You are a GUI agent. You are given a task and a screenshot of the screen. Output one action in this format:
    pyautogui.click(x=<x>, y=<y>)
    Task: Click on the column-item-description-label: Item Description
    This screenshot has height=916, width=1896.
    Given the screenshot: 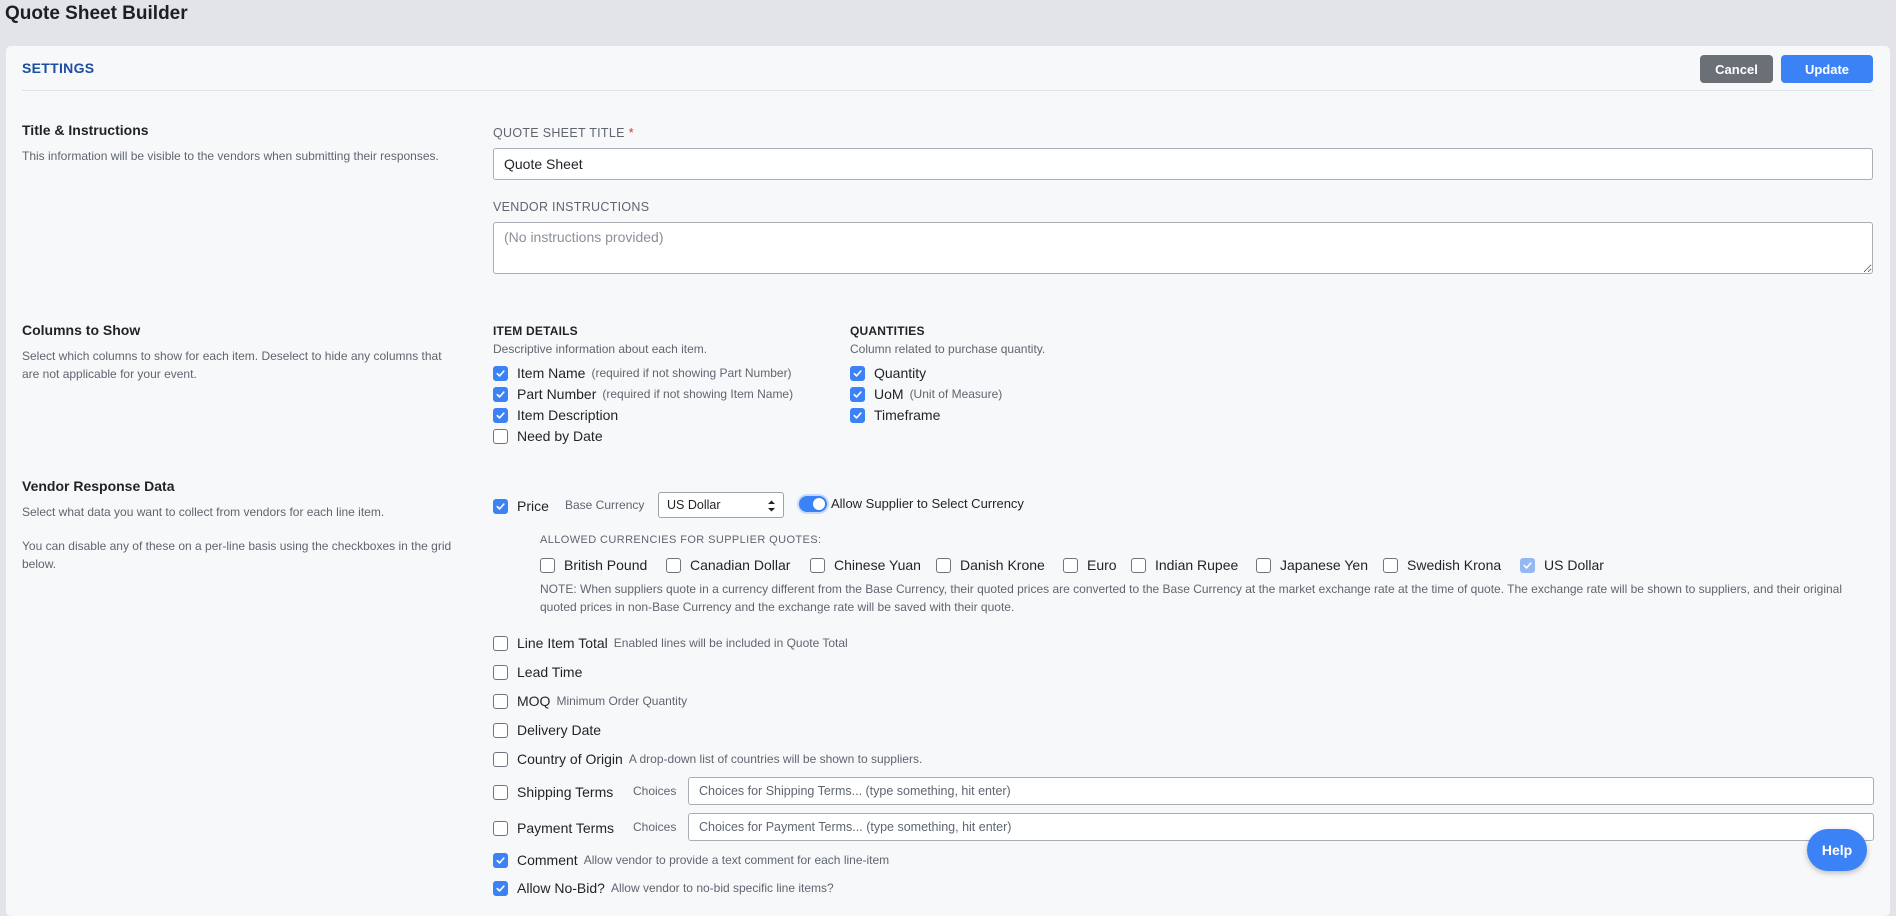 What is the action you would take?
    pyautogui.click(x=568, y=415)
    